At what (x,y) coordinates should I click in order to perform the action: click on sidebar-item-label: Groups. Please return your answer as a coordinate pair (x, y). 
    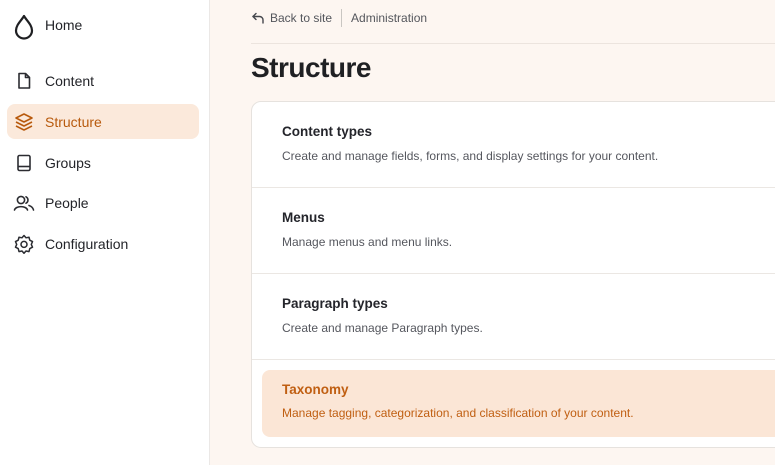
    Looking at the image, I should click on (68, 162).